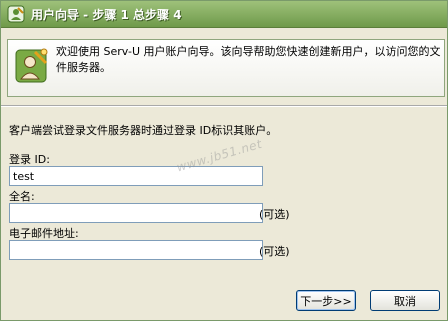 This screenshot has height=321, width=448. What do you see at coordinates (31, 65) in the screenshot?
I see `user-wizard-icon` at bounding box center [31, 65].